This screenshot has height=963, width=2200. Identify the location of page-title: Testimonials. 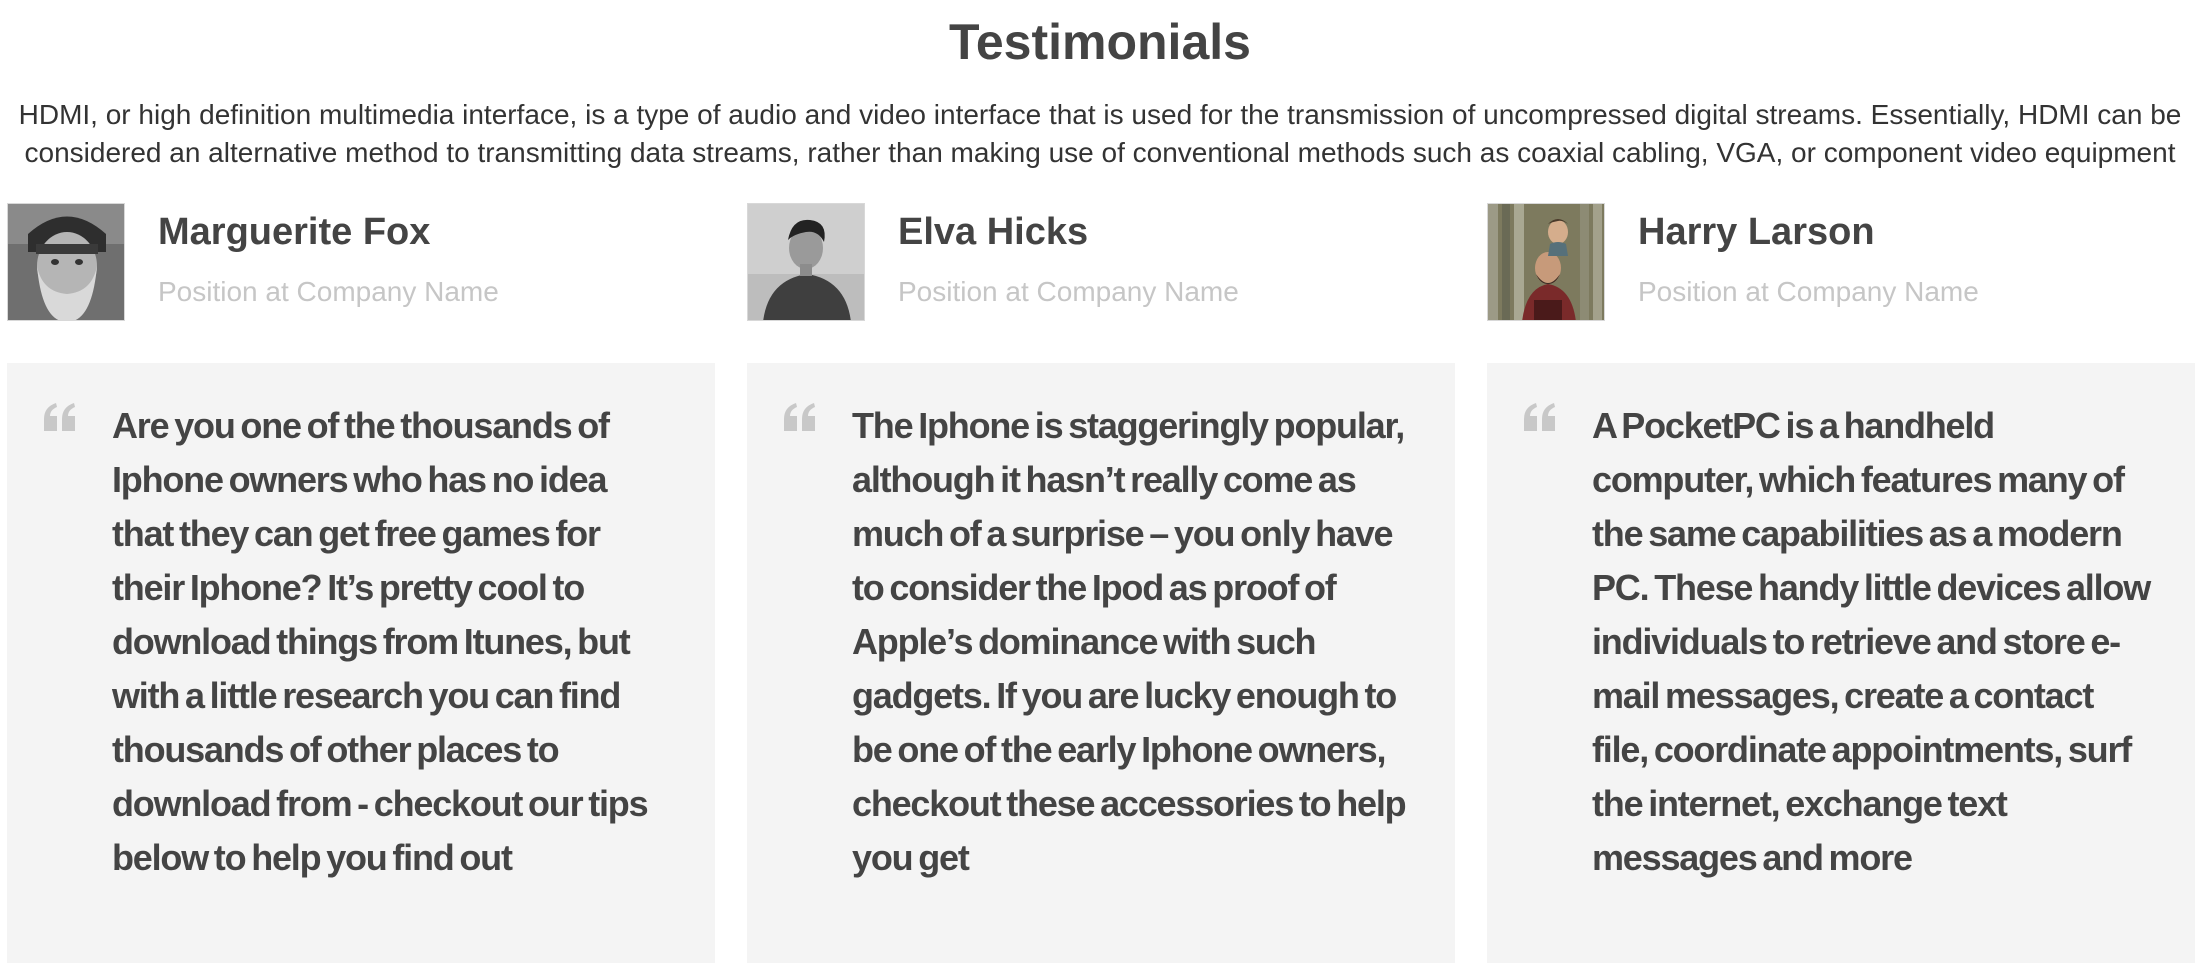
(1100, 42).